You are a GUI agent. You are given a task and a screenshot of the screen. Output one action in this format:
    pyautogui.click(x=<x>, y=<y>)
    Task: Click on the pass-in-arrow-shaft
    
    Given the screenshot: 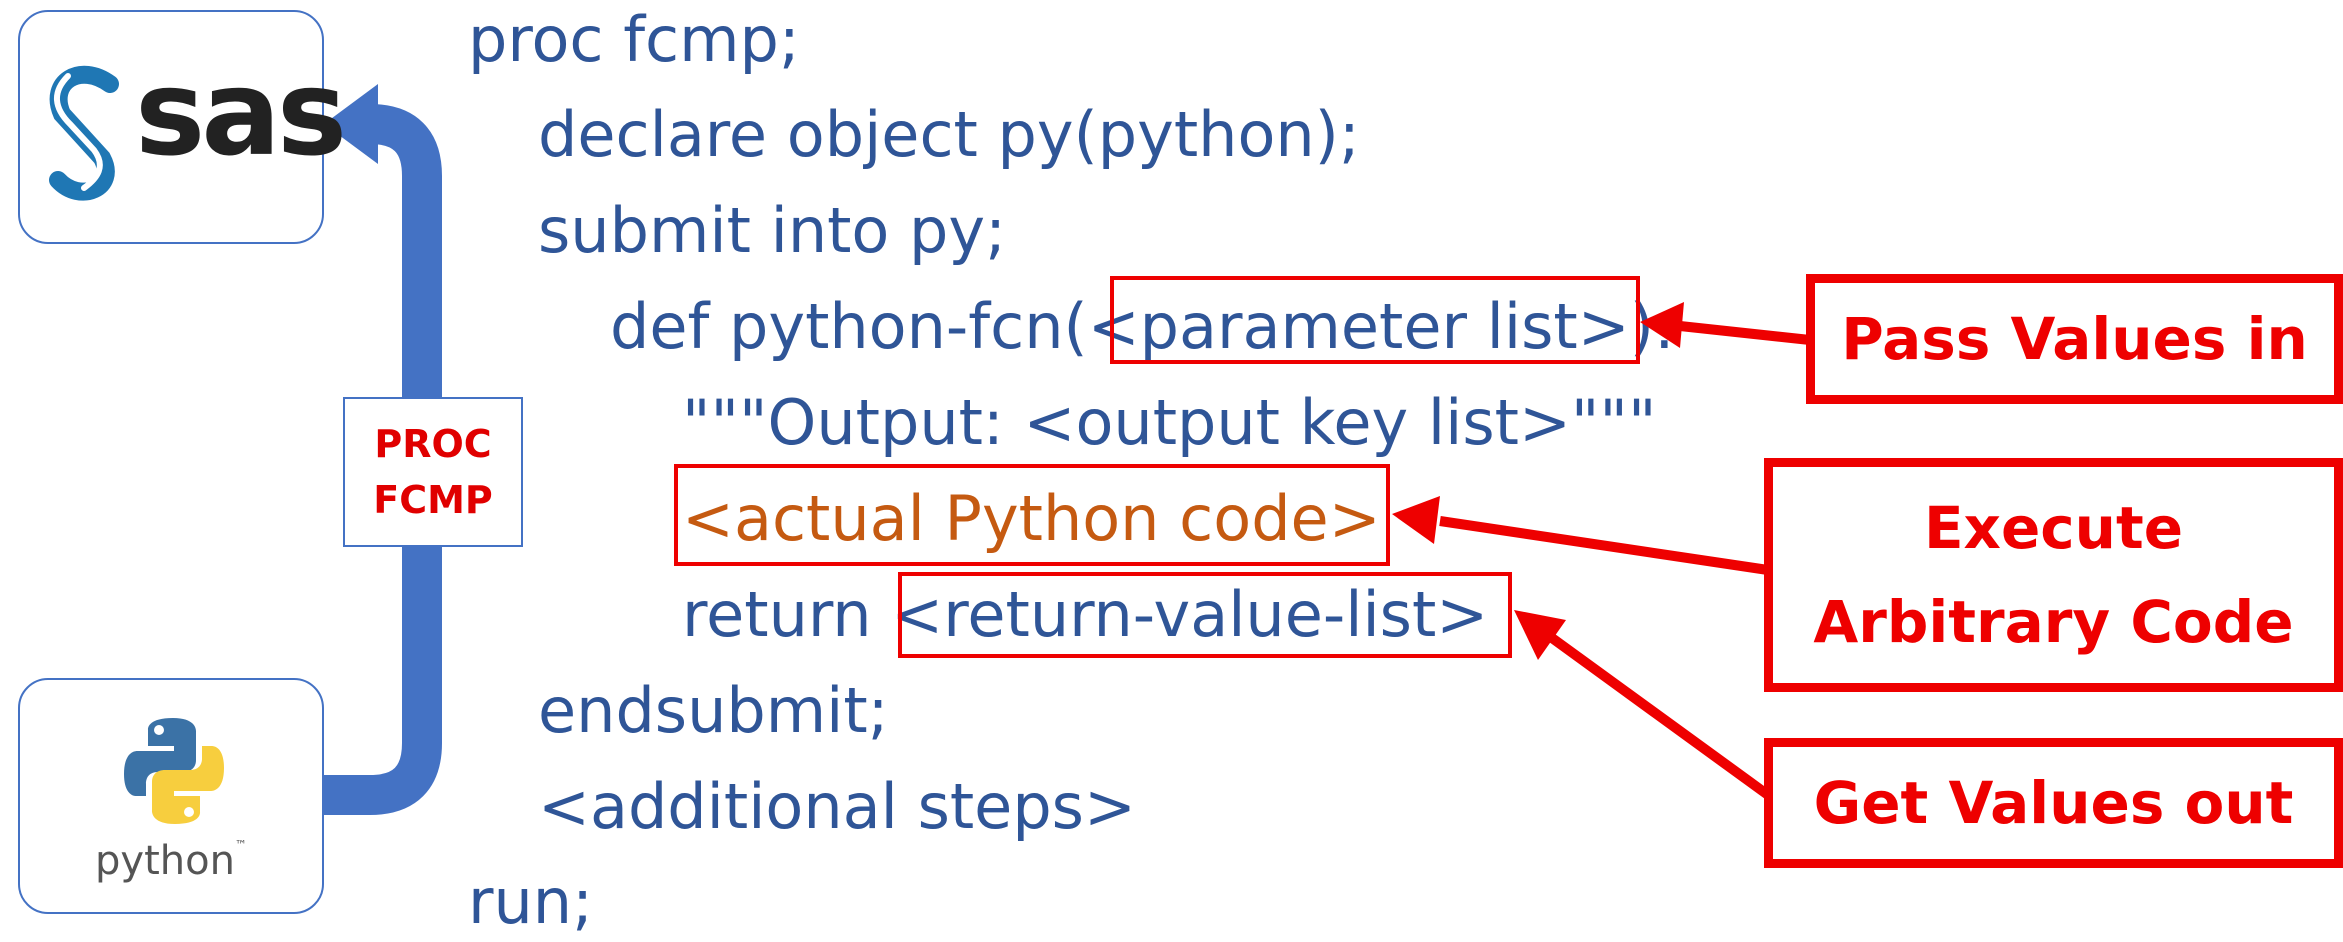 What is the action you would take?
    pyautogui.click(x=1745, y=333)
    